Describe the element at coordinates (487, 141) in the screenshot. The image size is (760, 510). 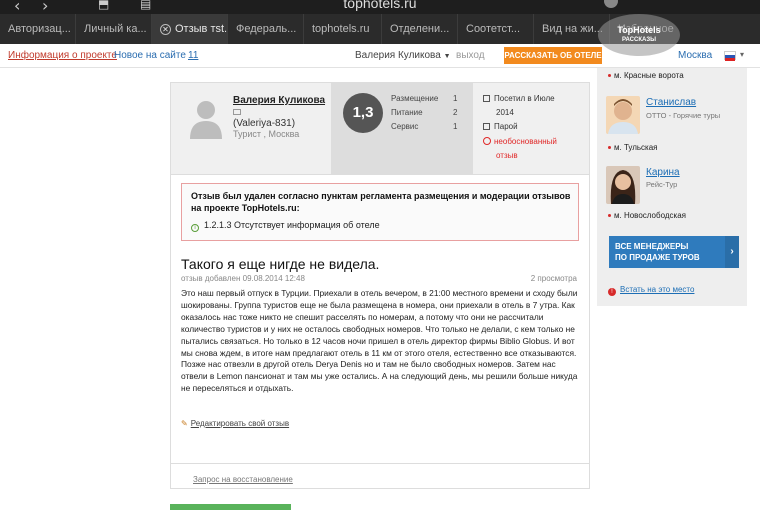
I see `blocked-icon` at that location.